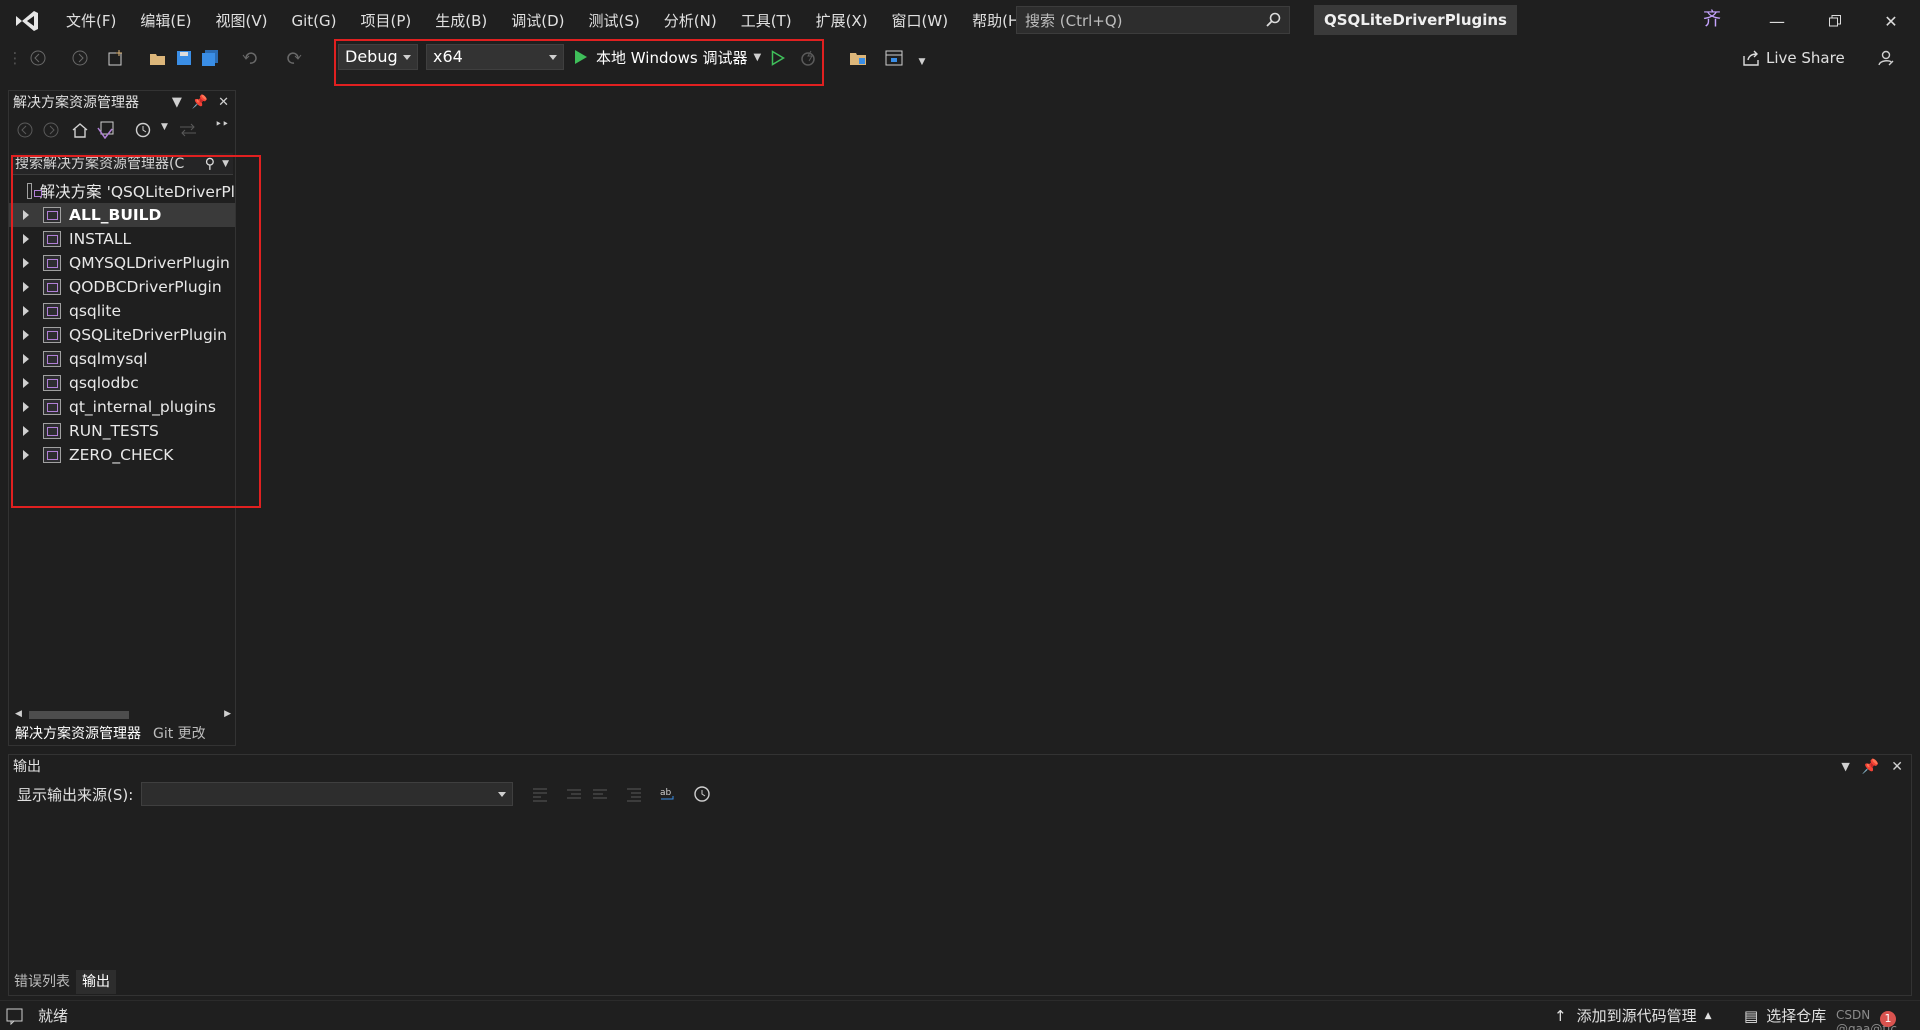 The height and width of the screenshot is (1030, 1920). I want to click on search-icon, so click(1273, 19).